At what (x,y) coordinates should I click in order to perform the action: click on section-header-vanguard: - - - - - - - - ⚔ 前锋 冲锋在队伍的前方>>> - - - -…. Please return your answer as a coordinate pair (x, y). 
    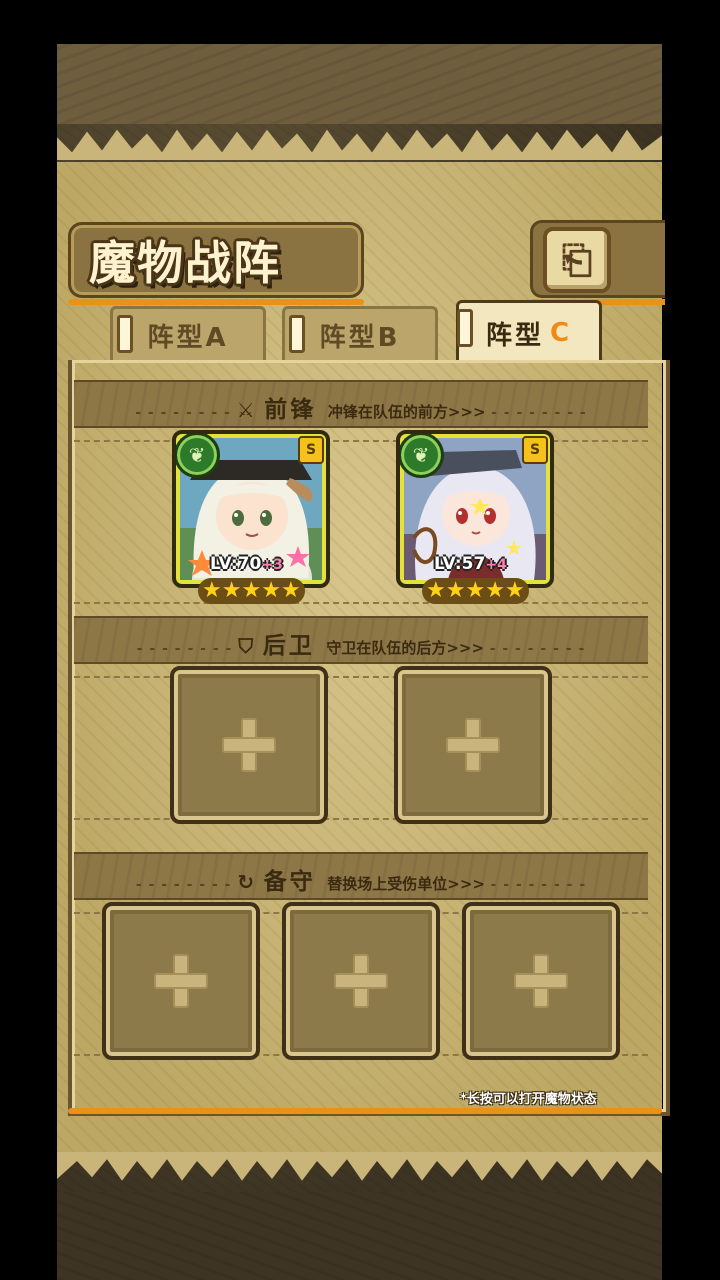
    Looking at the image, I should click on (361, 404).